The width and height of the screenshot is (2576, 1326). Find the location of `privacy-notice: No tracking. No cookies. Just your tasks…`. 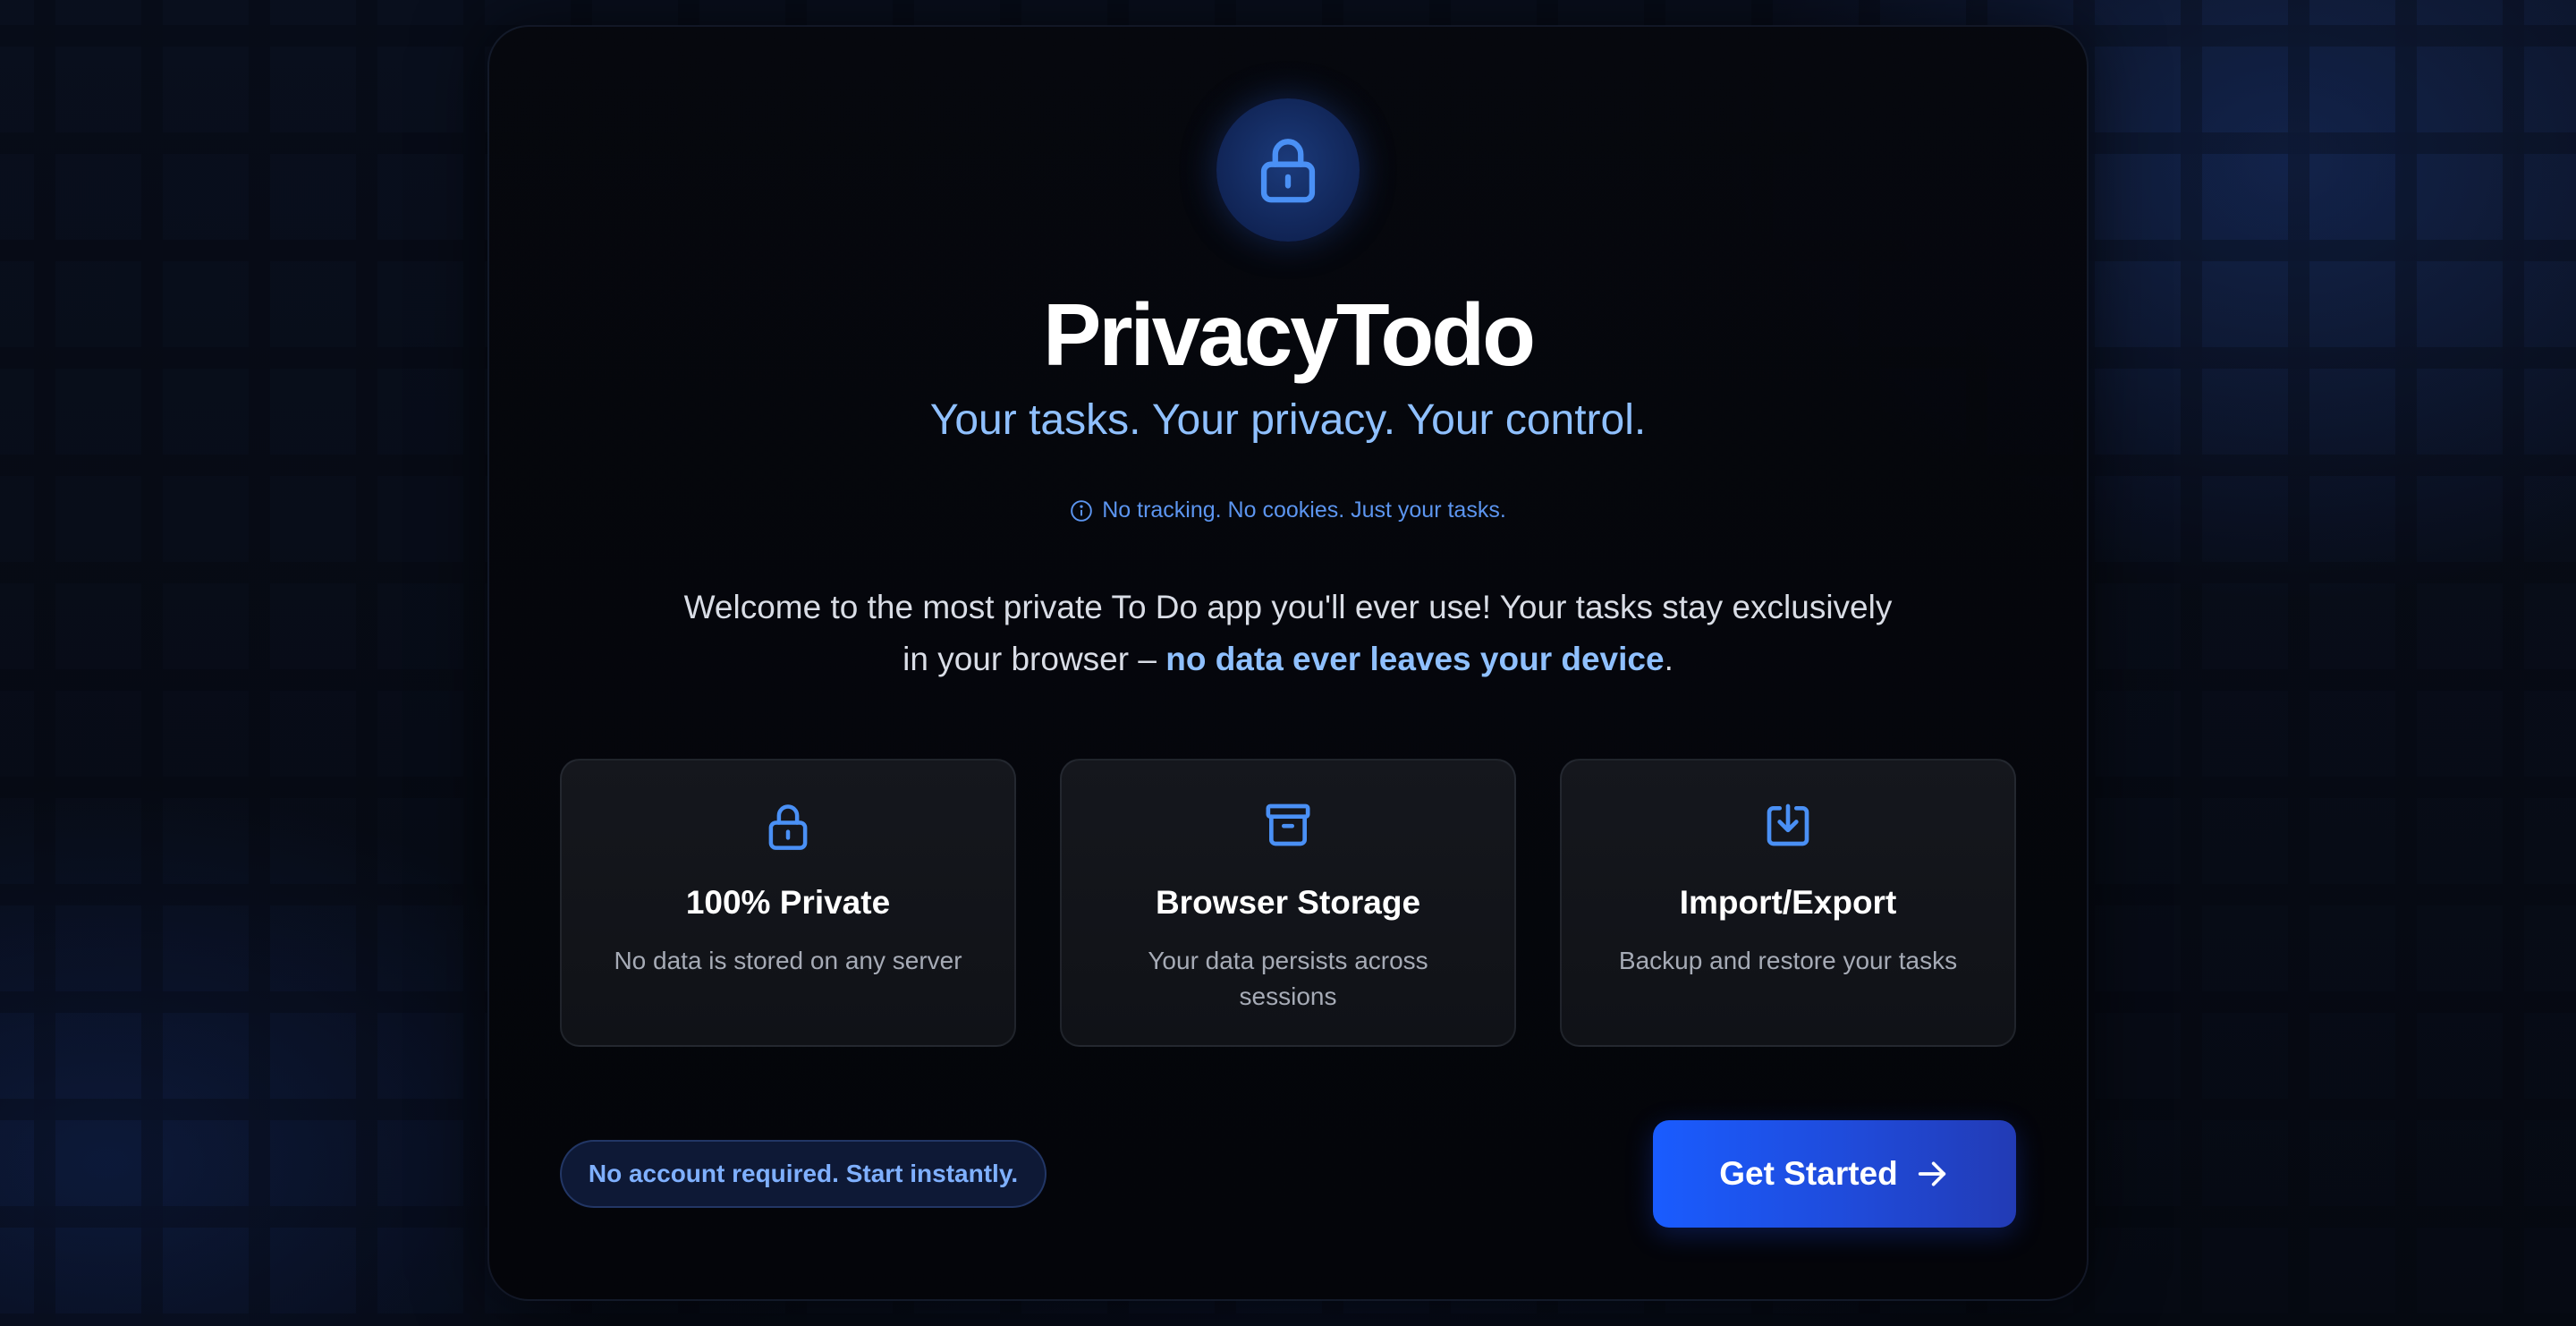

privacy-notice: No tracking. No cookies. Just your tasks… is located at coordinates (1288, 510).